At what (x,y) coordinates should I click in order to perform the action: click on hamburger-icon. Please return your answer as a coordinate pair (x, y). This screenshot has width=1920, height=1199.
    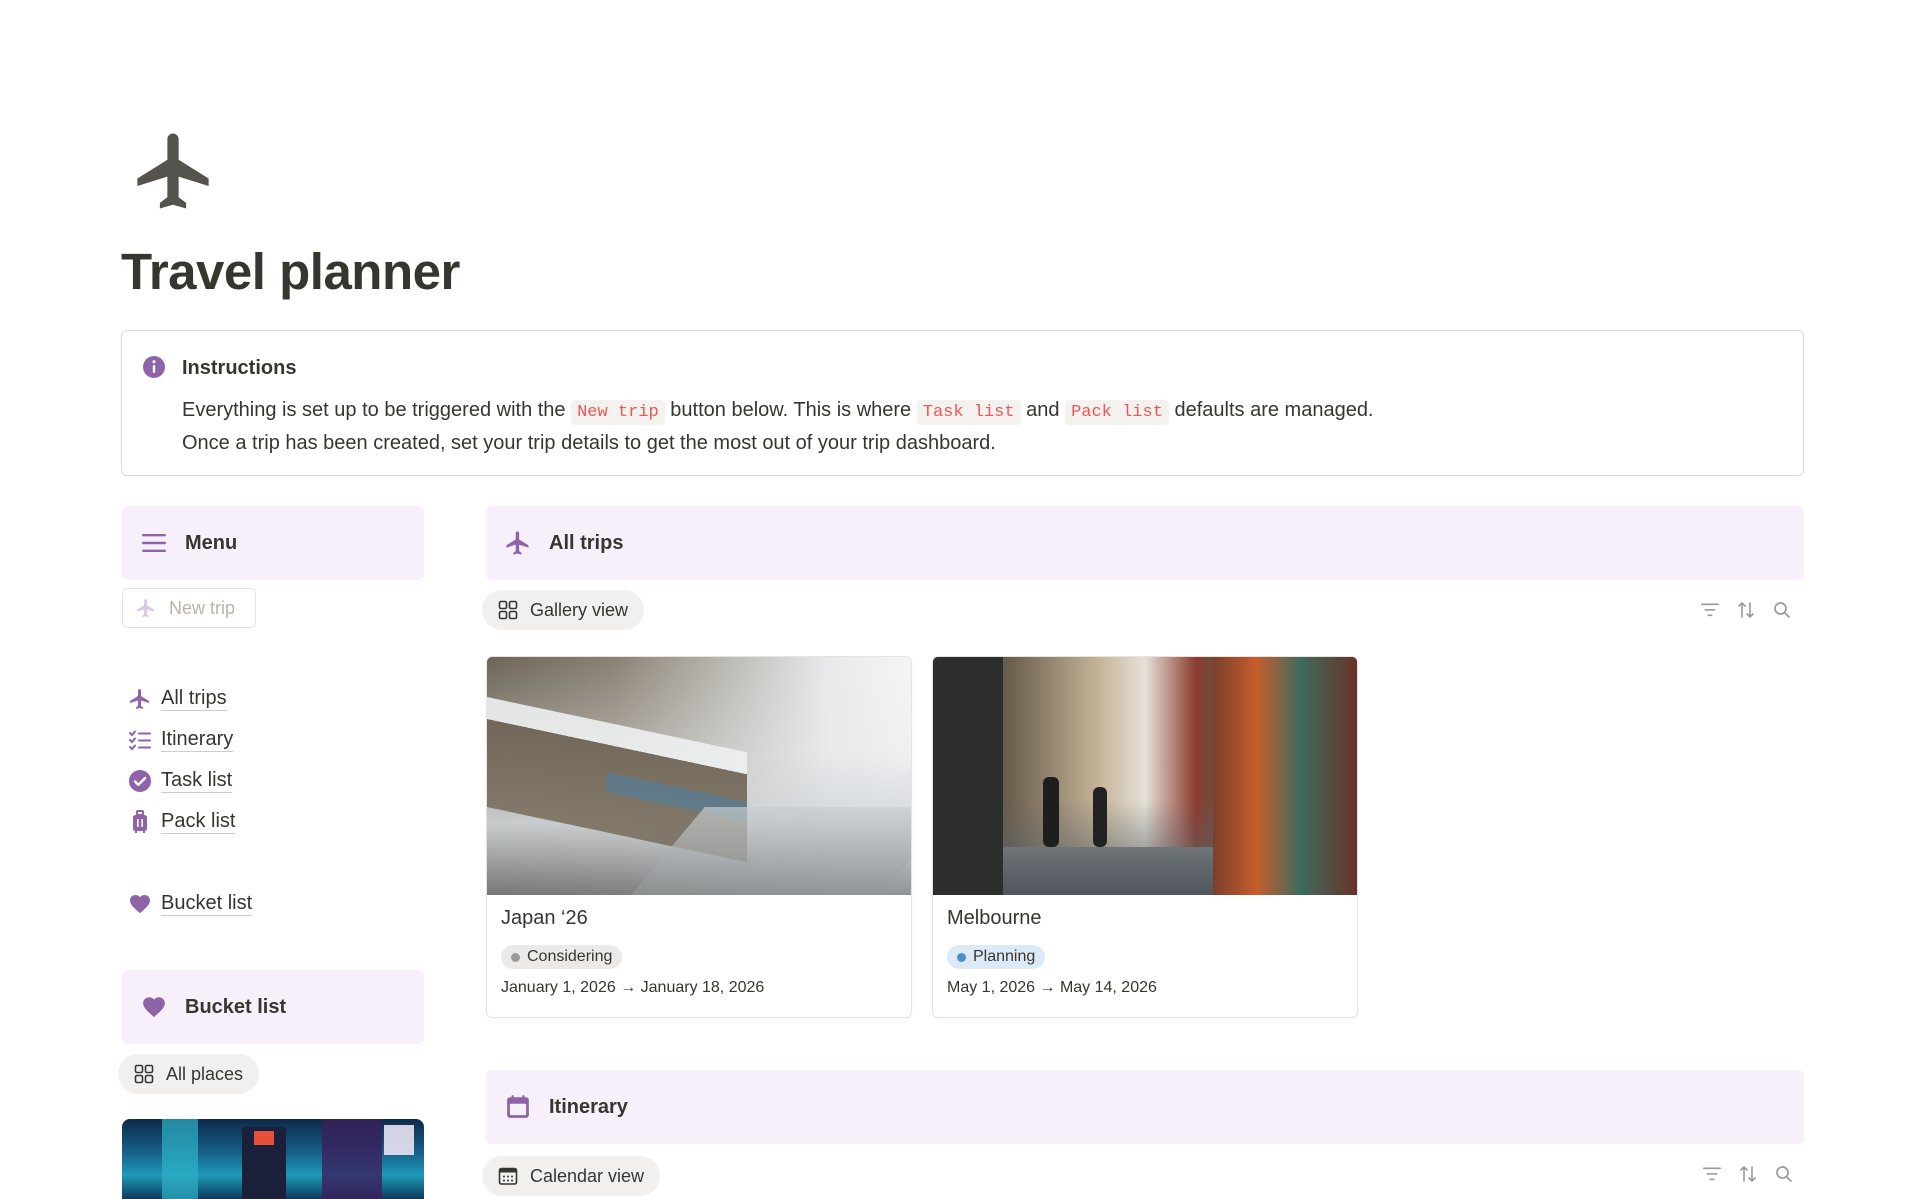
    Looking at the image, I should click on (154, 543).